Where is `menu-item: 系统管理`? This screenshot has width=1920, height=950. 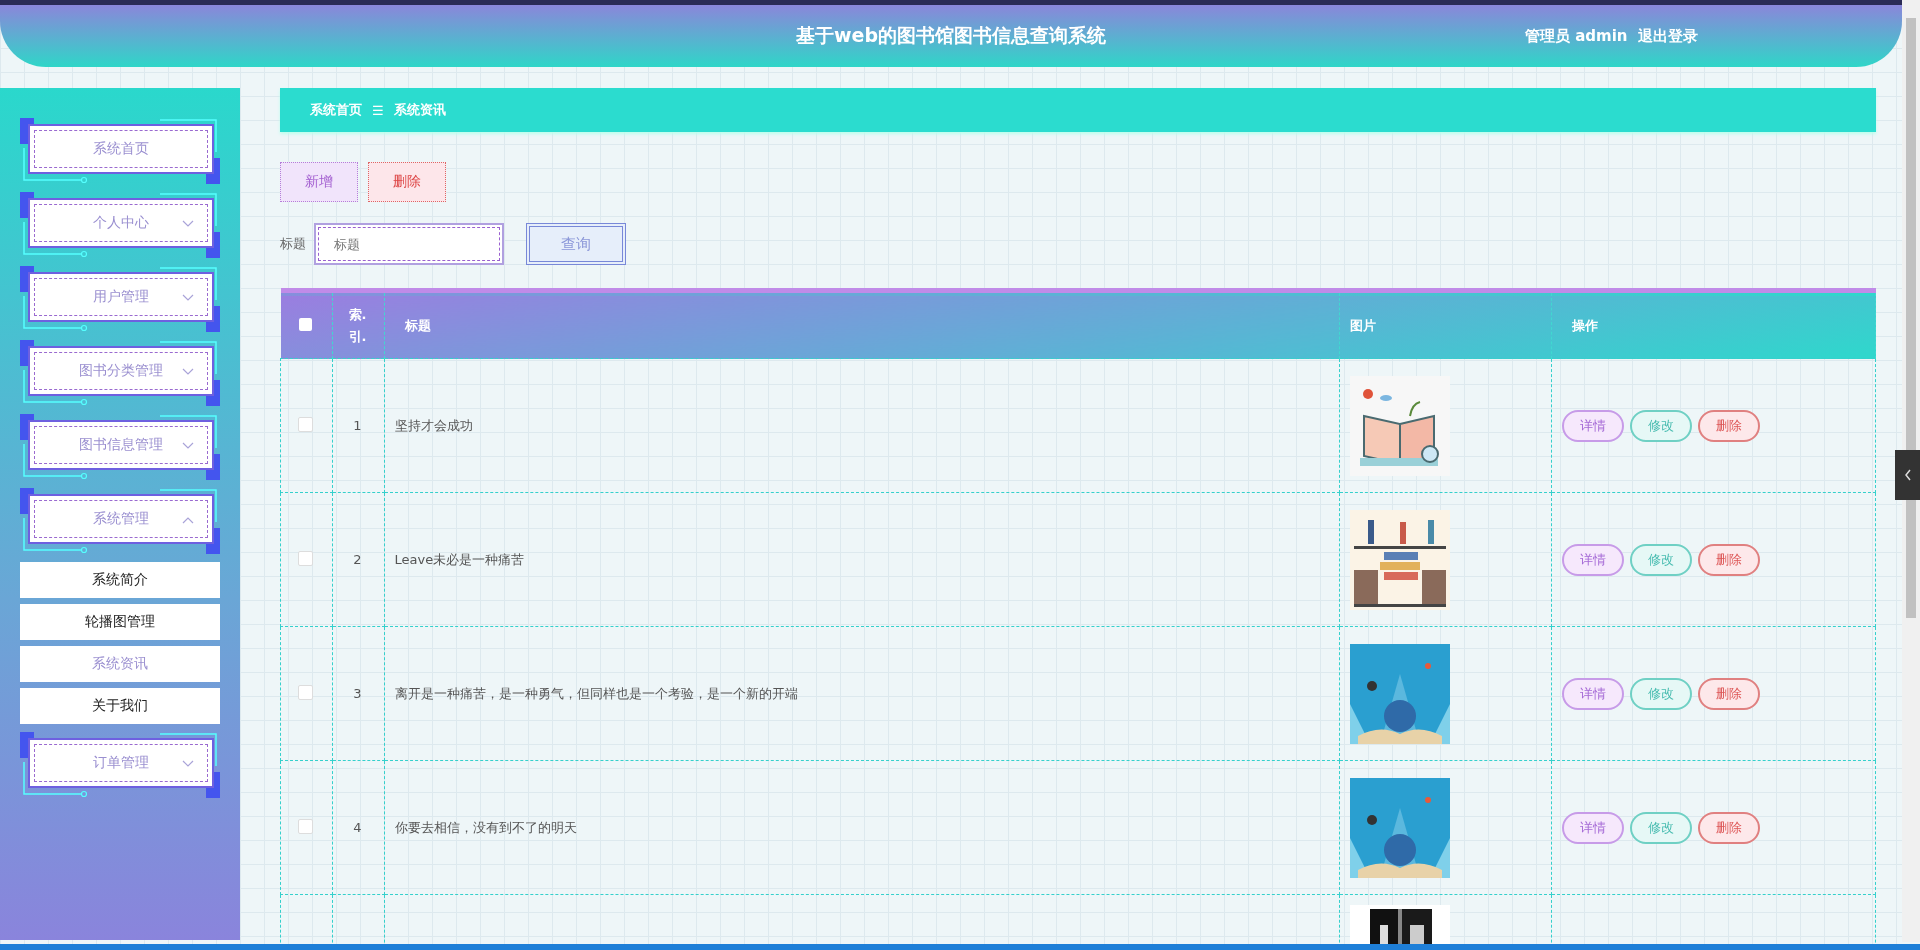
menu-item: 系统管理 is located at coordinates (121, 519).